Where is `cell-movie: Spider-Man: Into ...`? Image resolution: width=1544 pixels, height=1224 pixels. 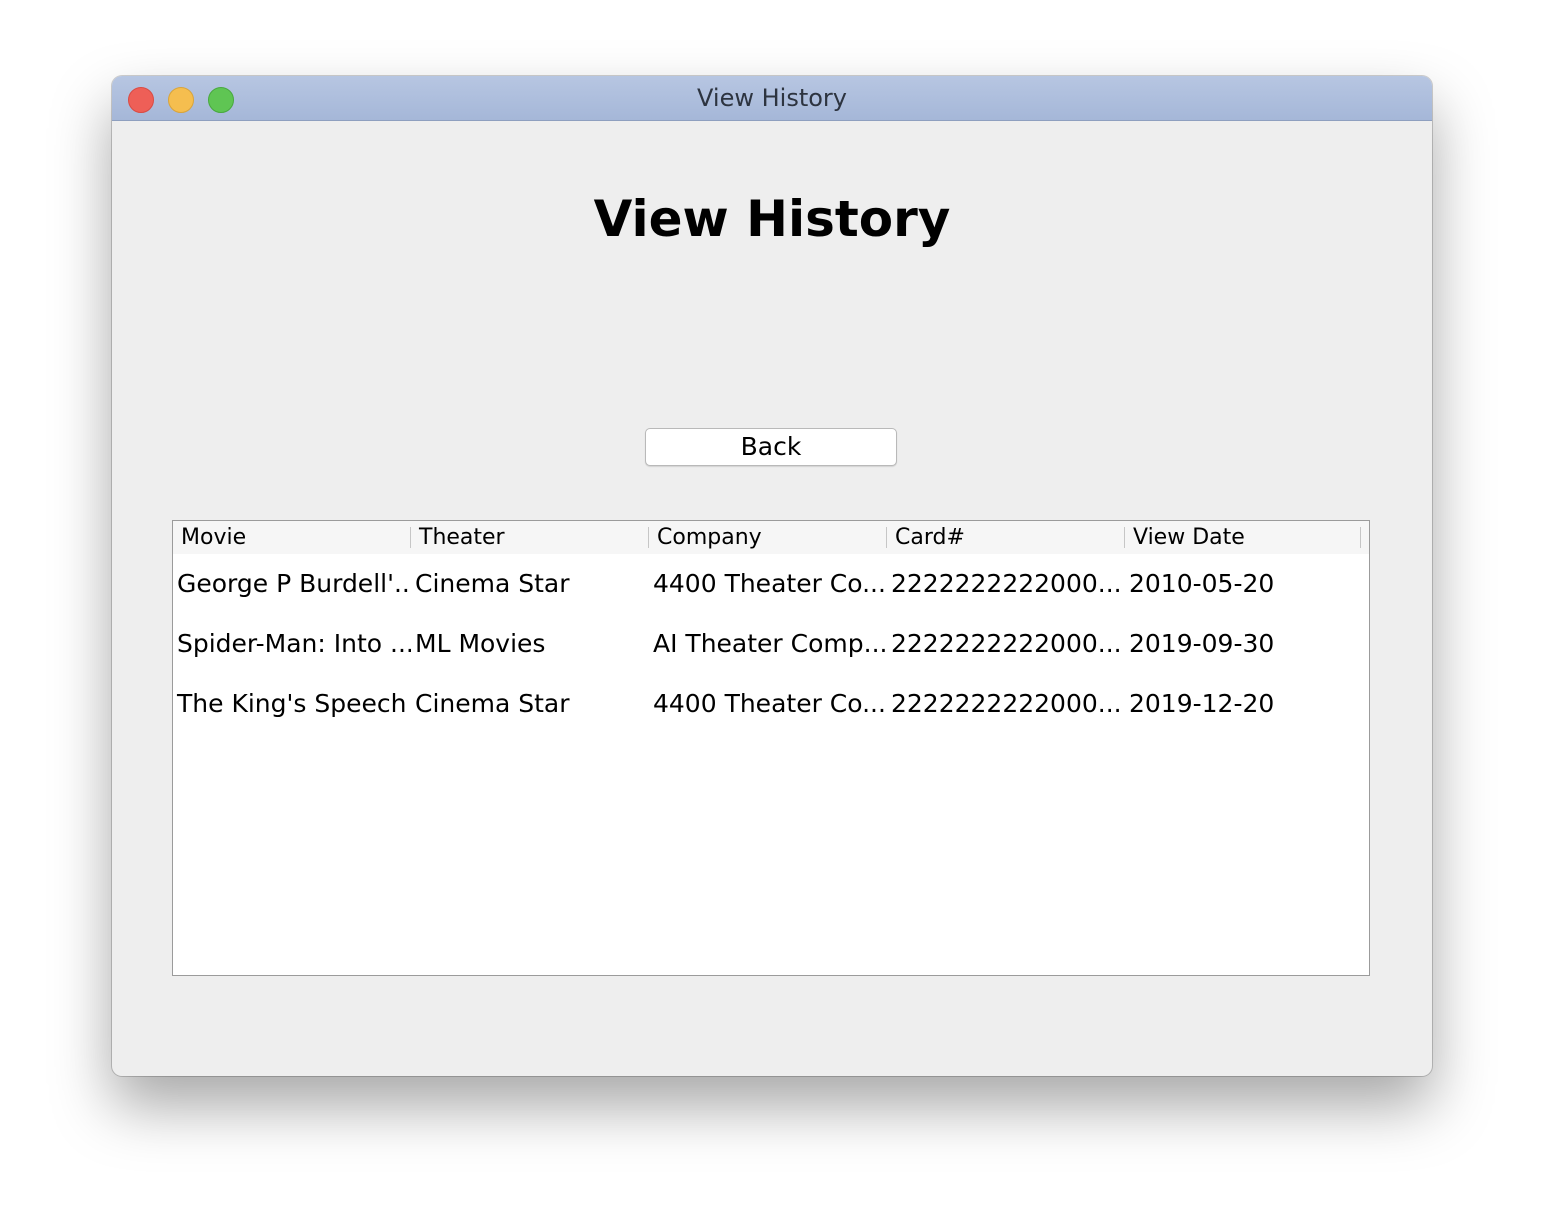 cell-movie: Spider-Man: Into ... is located at coordinates (292, 644).